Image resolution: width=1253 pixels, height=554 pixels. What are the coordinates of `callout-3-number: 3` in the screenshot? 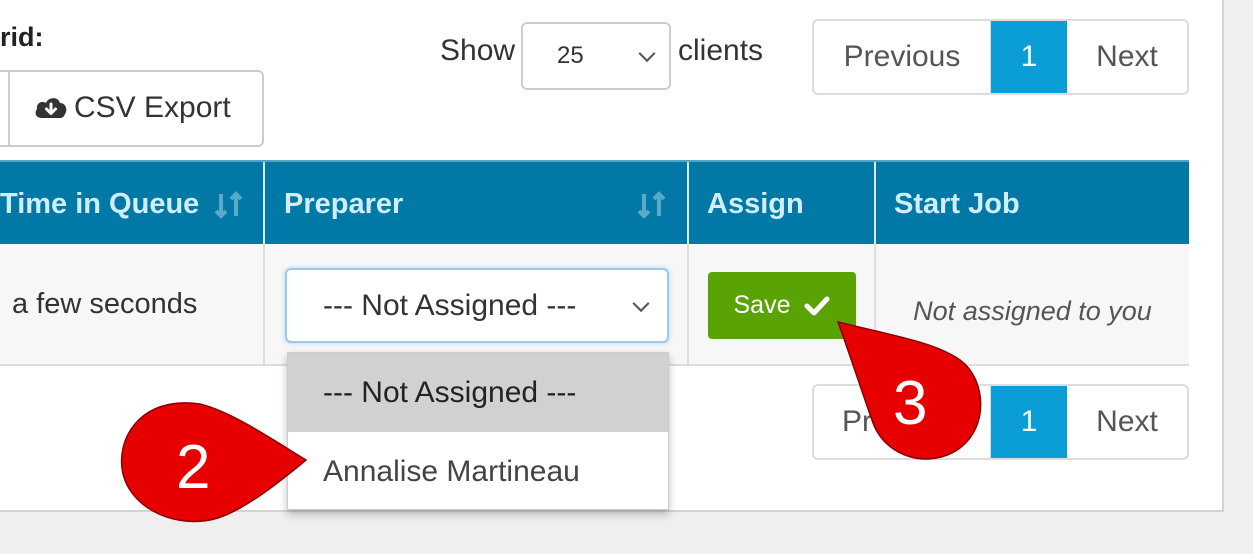 It's located at (910, 403).